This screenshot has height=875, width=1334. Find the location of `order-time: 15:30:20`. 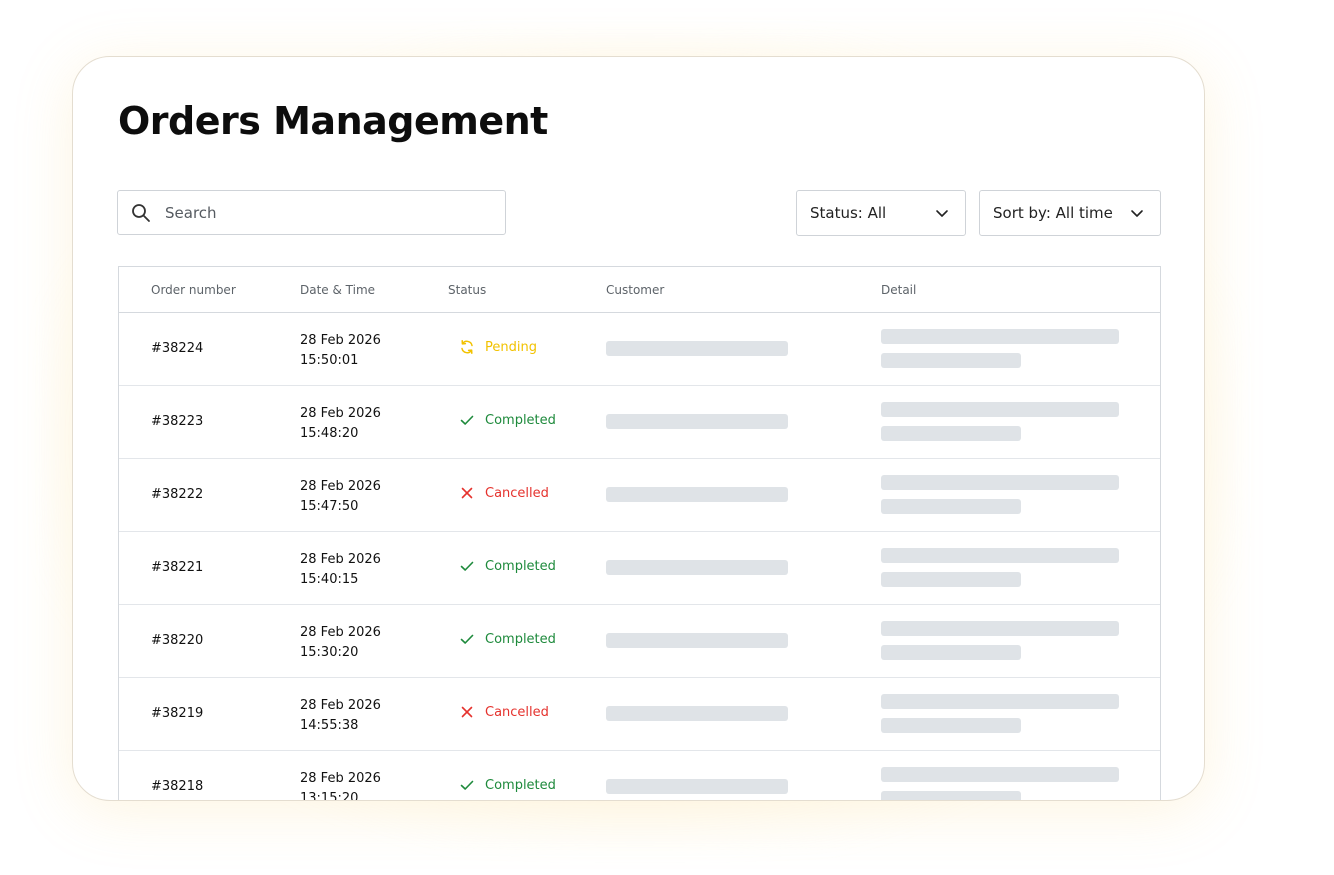

order-time: 15:30:20 is located at coordinates (329, 652).